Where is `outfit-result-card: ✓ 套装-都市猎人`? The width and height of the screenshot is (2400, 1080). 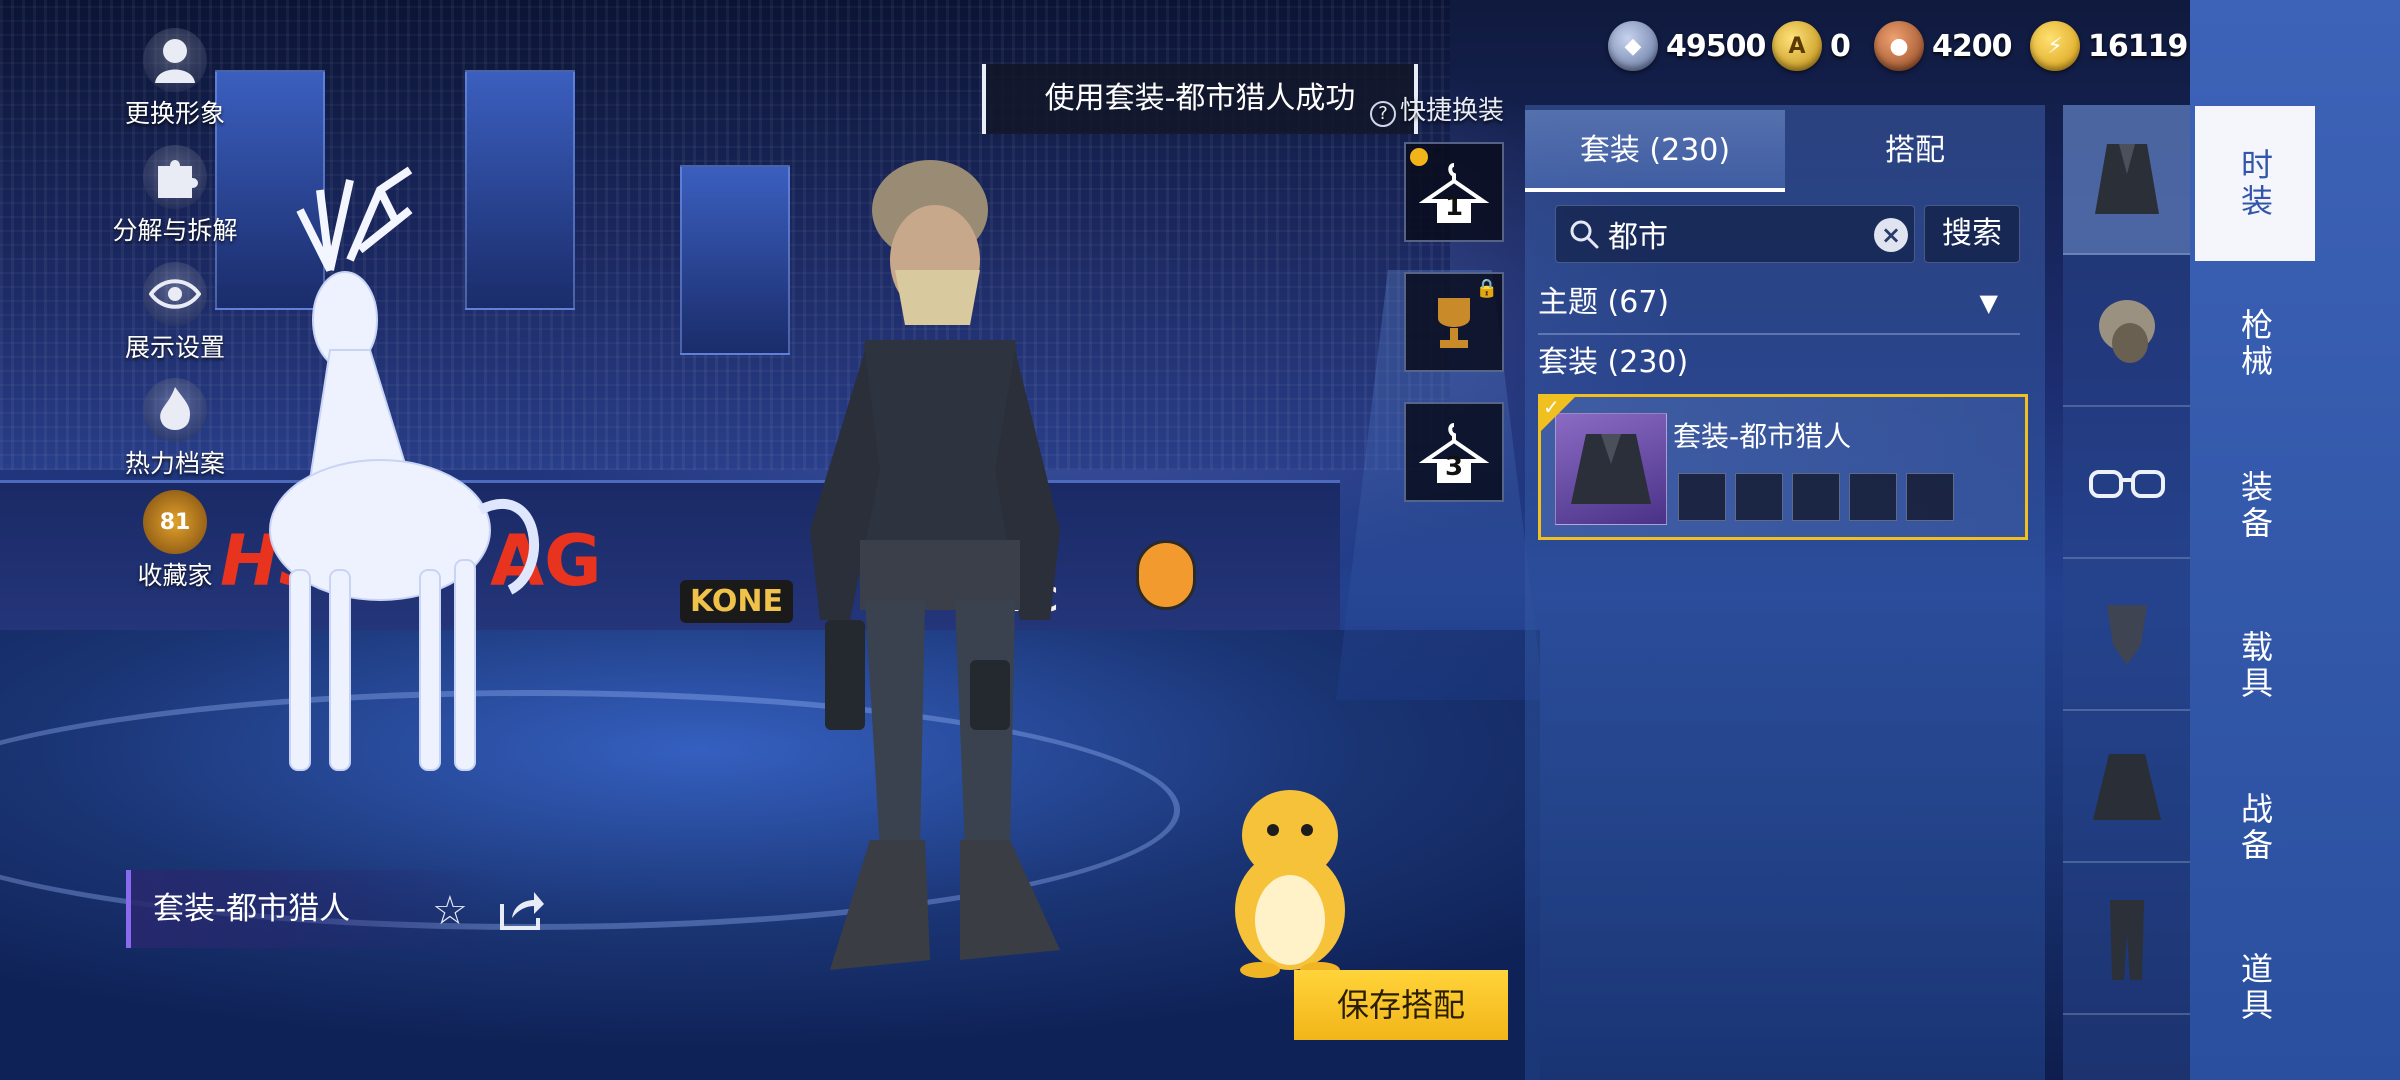 outfit-result-card: ✓ 套装-都市猎人 is located at coordinates (1783, 467).